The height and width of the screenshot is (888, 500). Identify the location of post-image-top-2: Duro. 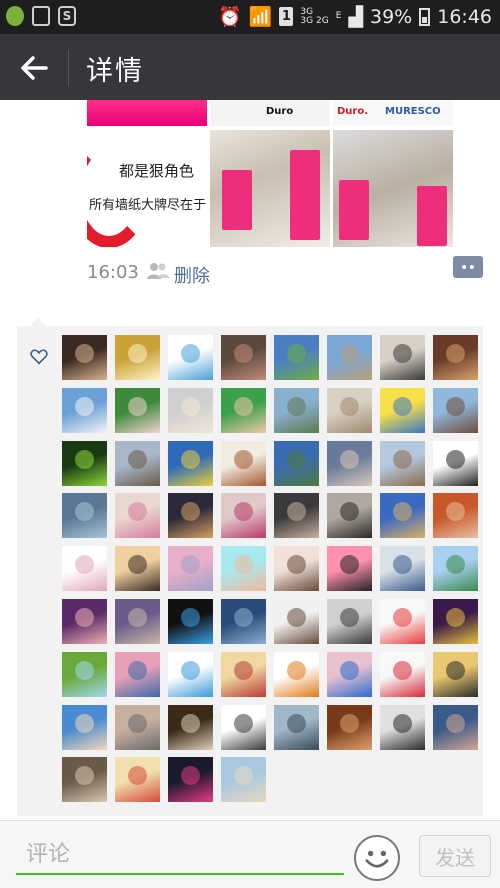
(270, 113).